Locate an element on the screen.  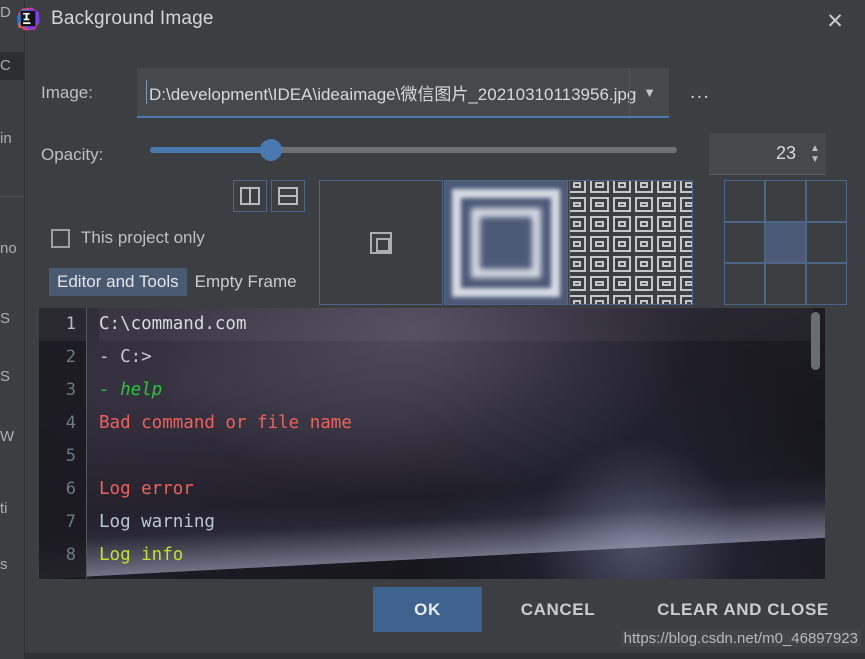
intellij-idea-logo-icon is located at coordinates (28, 19).